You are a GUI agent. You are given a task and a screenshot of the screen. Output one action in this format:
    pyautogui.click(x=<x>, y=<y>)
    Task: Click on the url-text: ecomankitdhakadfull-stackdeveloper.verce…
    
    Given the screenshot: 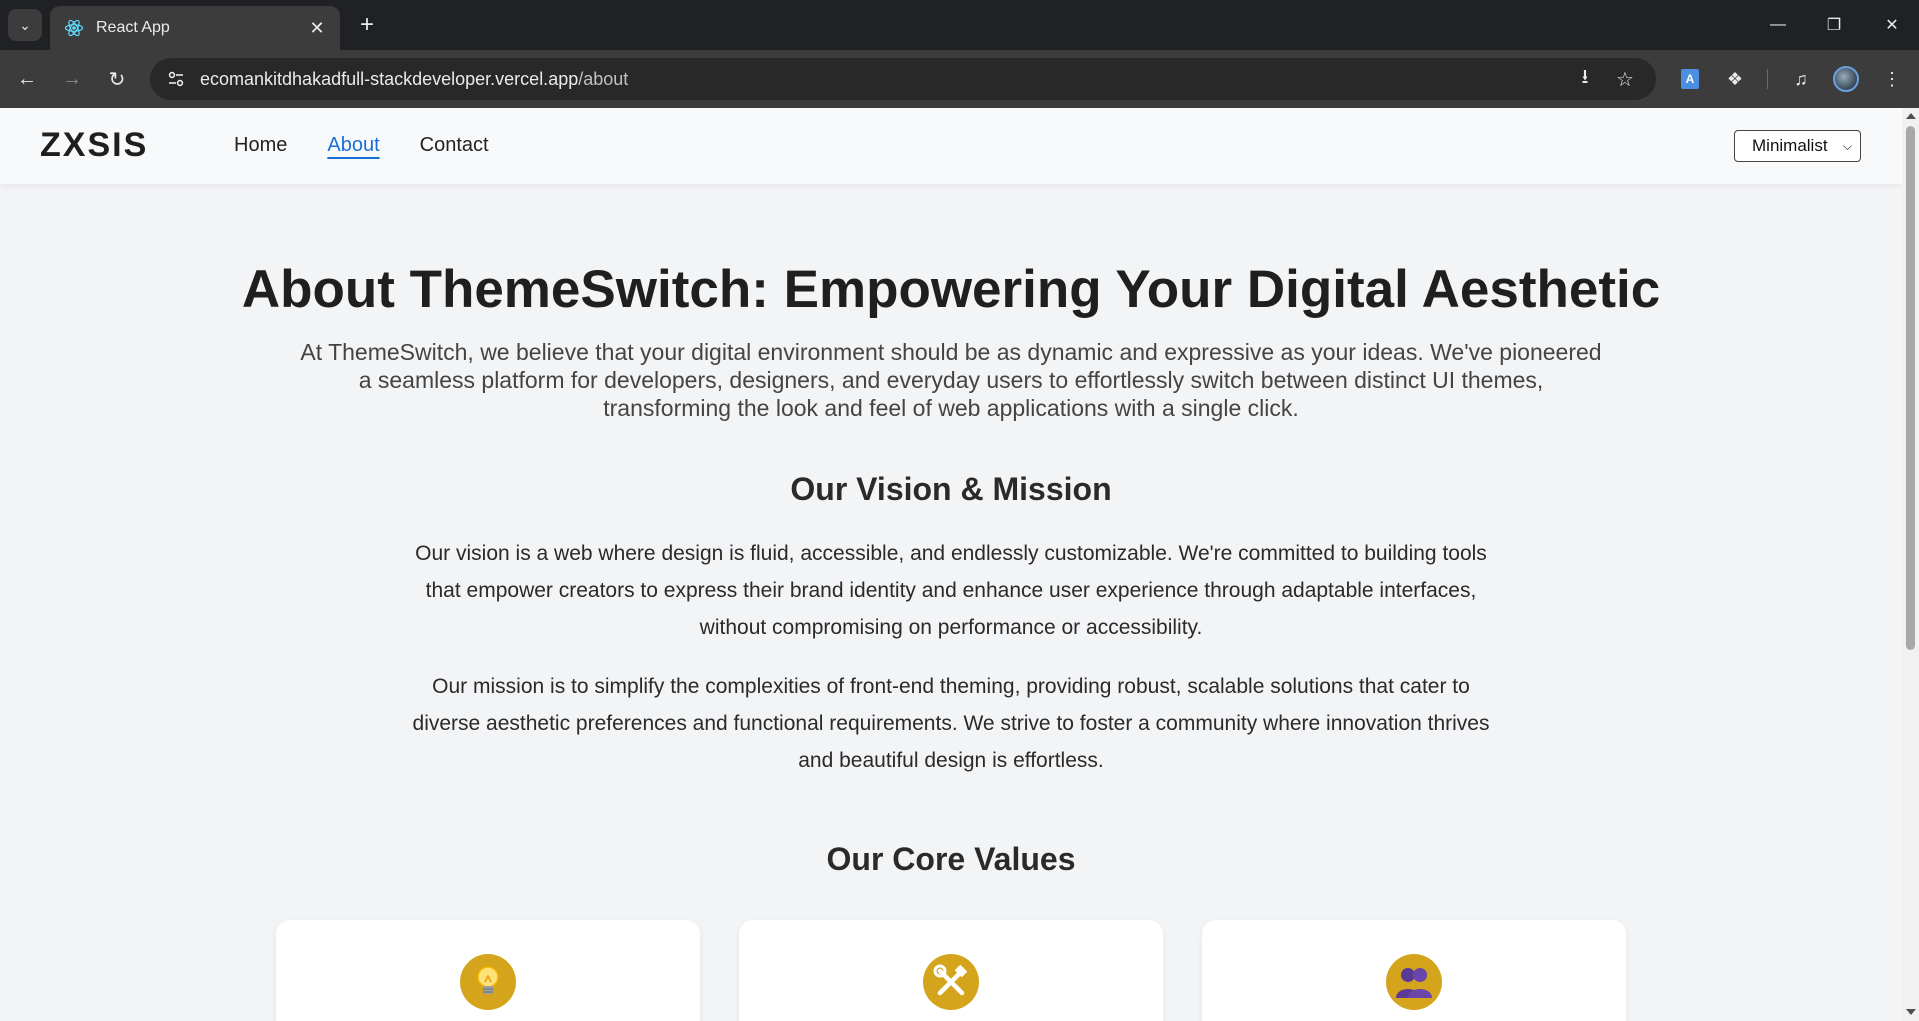 What is the action you would take?
    pyautogui.click(x=414, y=79)
    